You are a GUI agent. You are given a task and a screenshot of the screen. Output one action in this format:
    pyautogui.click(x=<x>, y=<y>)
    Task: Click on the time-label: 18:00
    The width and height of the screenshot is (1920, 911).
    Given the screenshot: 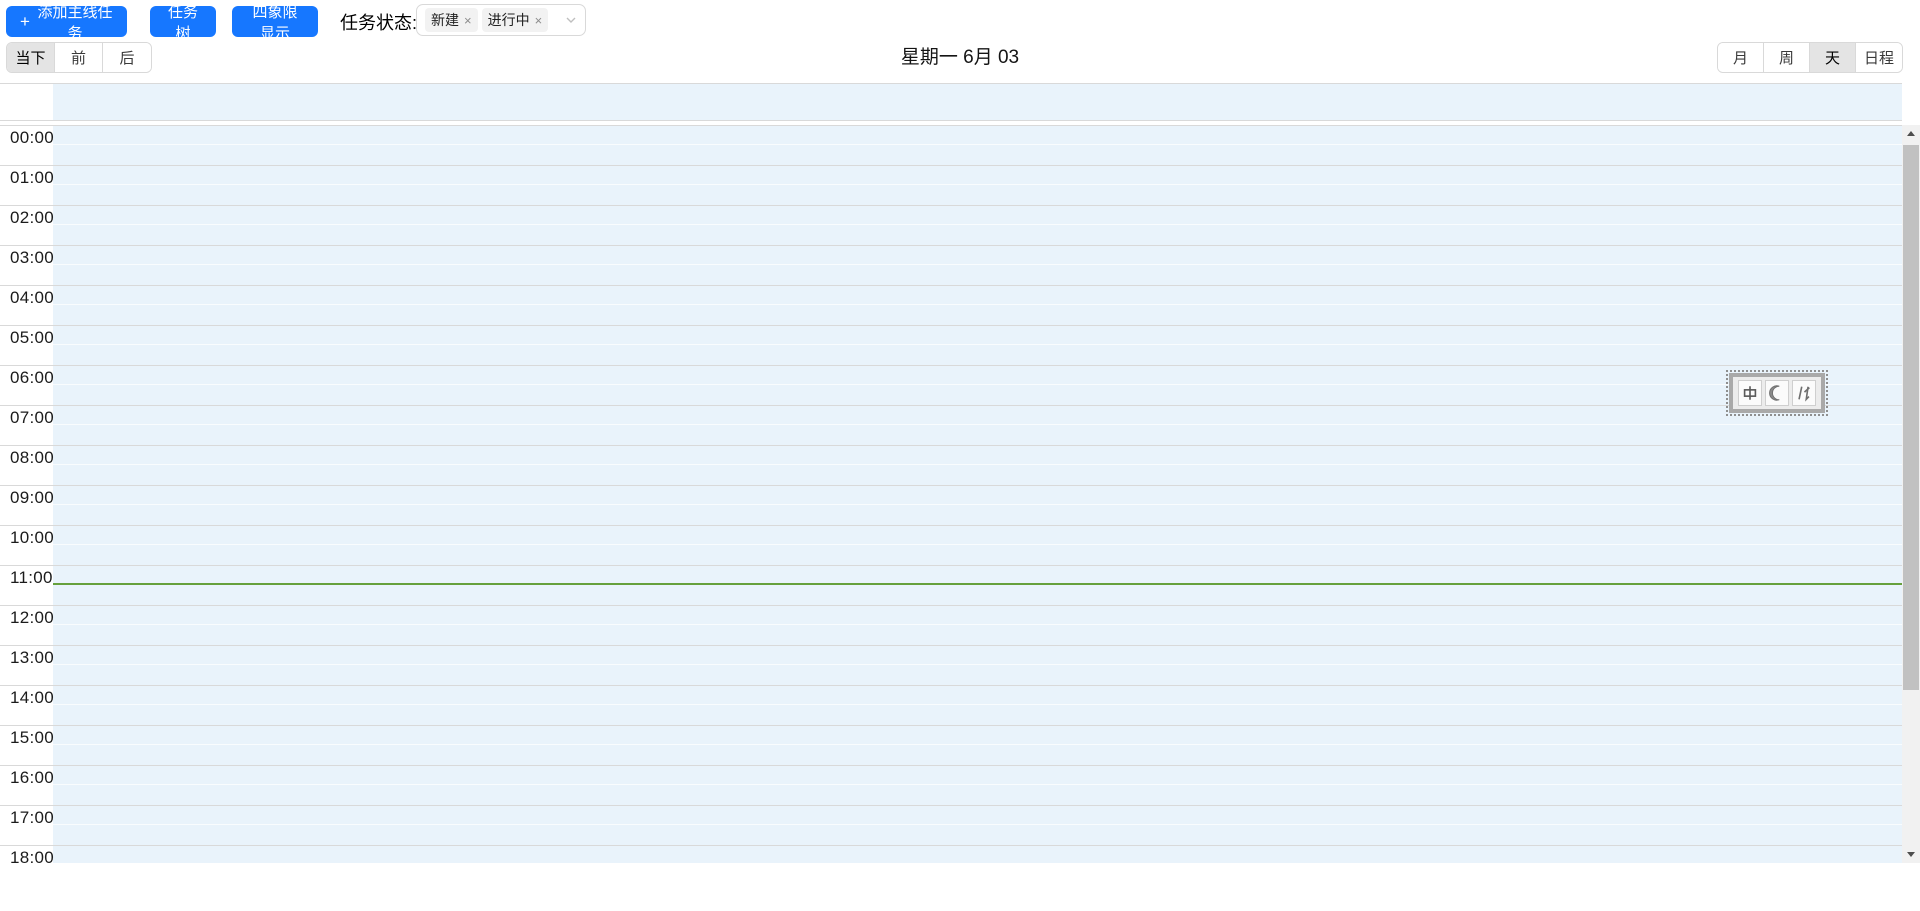 What is the action you would take?
    pyautogui.click(x=32, y=855)
    